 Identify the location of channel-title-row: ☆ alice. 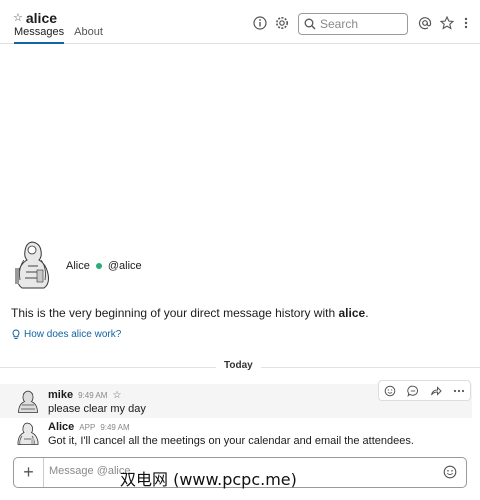
(35, 18).